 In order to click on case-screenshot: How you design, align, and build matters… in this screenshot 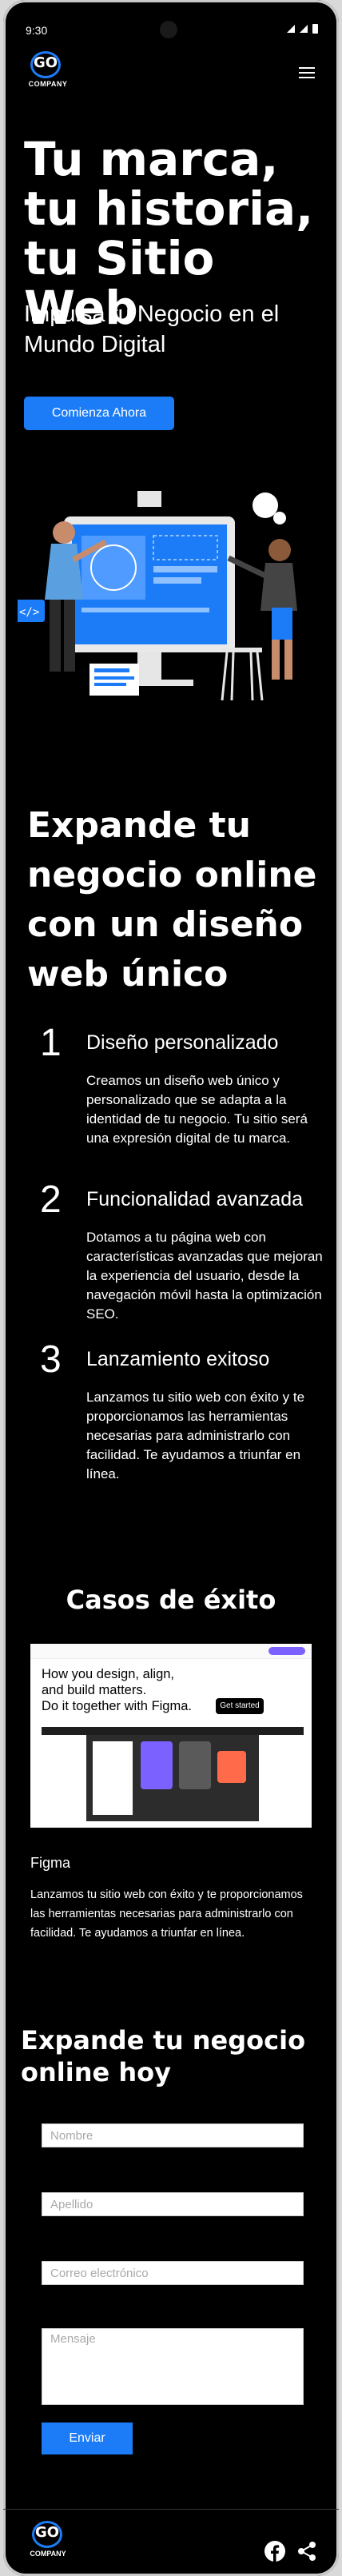, I will do `click(171, 1736)`.